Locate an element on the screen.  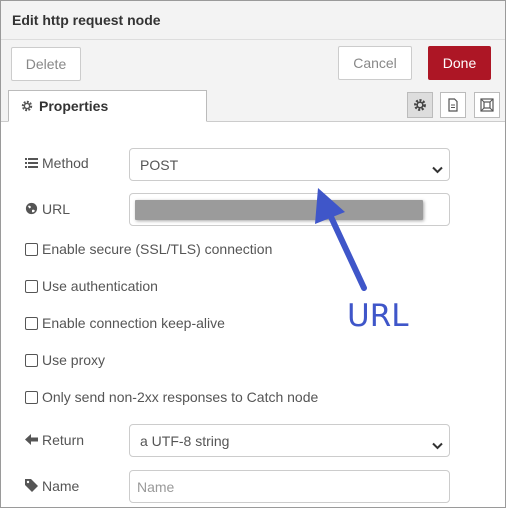
annotation-label: URL is located at coordinates (378, 316).